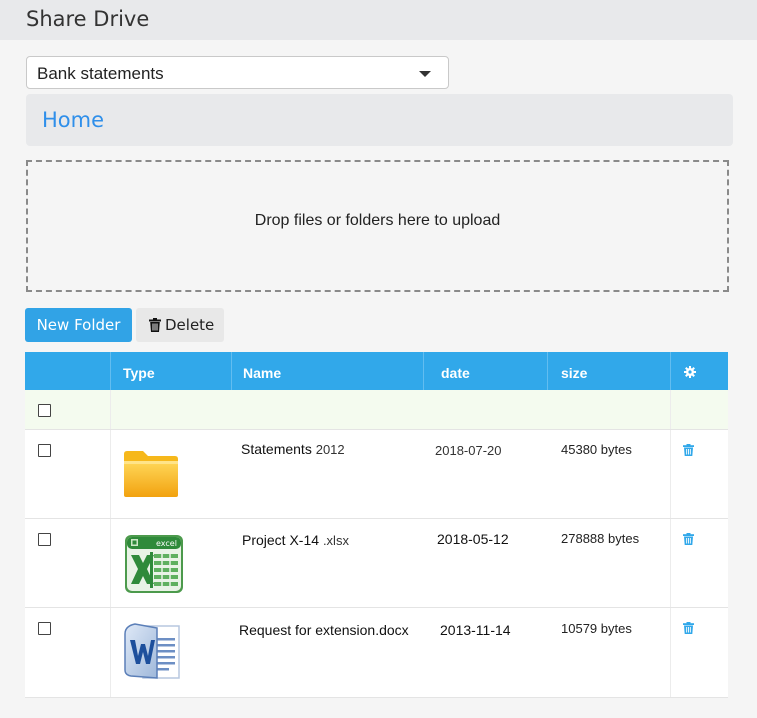 Image resolution: width=757 pixels, height=718 pixels. What do you see at coordinates (379, 120) in the screenshot?
I see `breadcrumb: Home` at bounding box center [379, 120].